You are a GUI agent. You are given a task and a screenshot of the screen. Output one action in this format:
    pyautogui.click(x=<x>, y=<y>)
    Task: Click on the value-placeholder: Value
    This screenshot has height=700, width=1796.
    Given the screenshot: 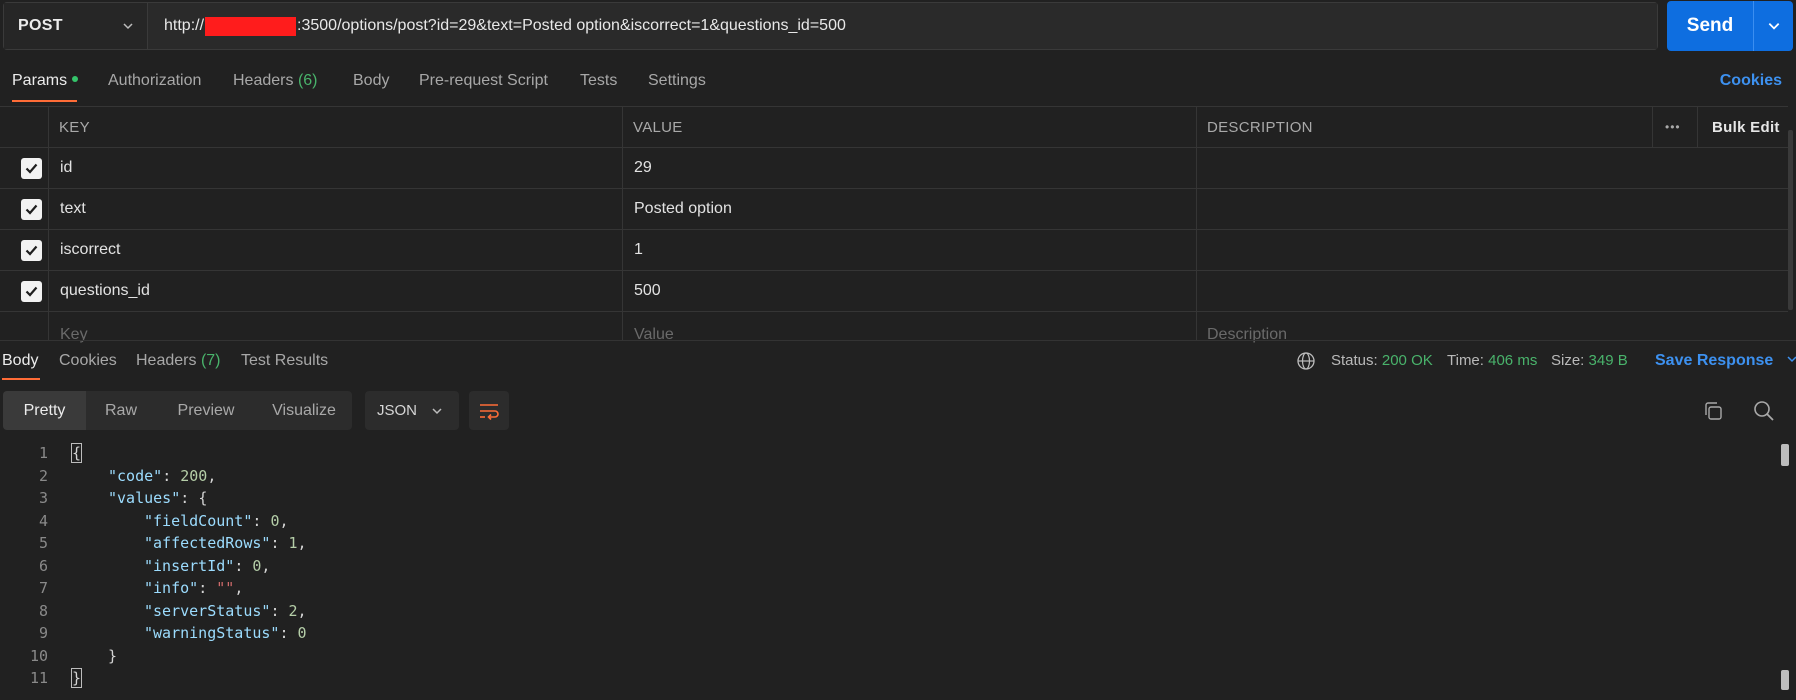 What is the action you would take?
    pyautogui.click(x=654, y=334)
    